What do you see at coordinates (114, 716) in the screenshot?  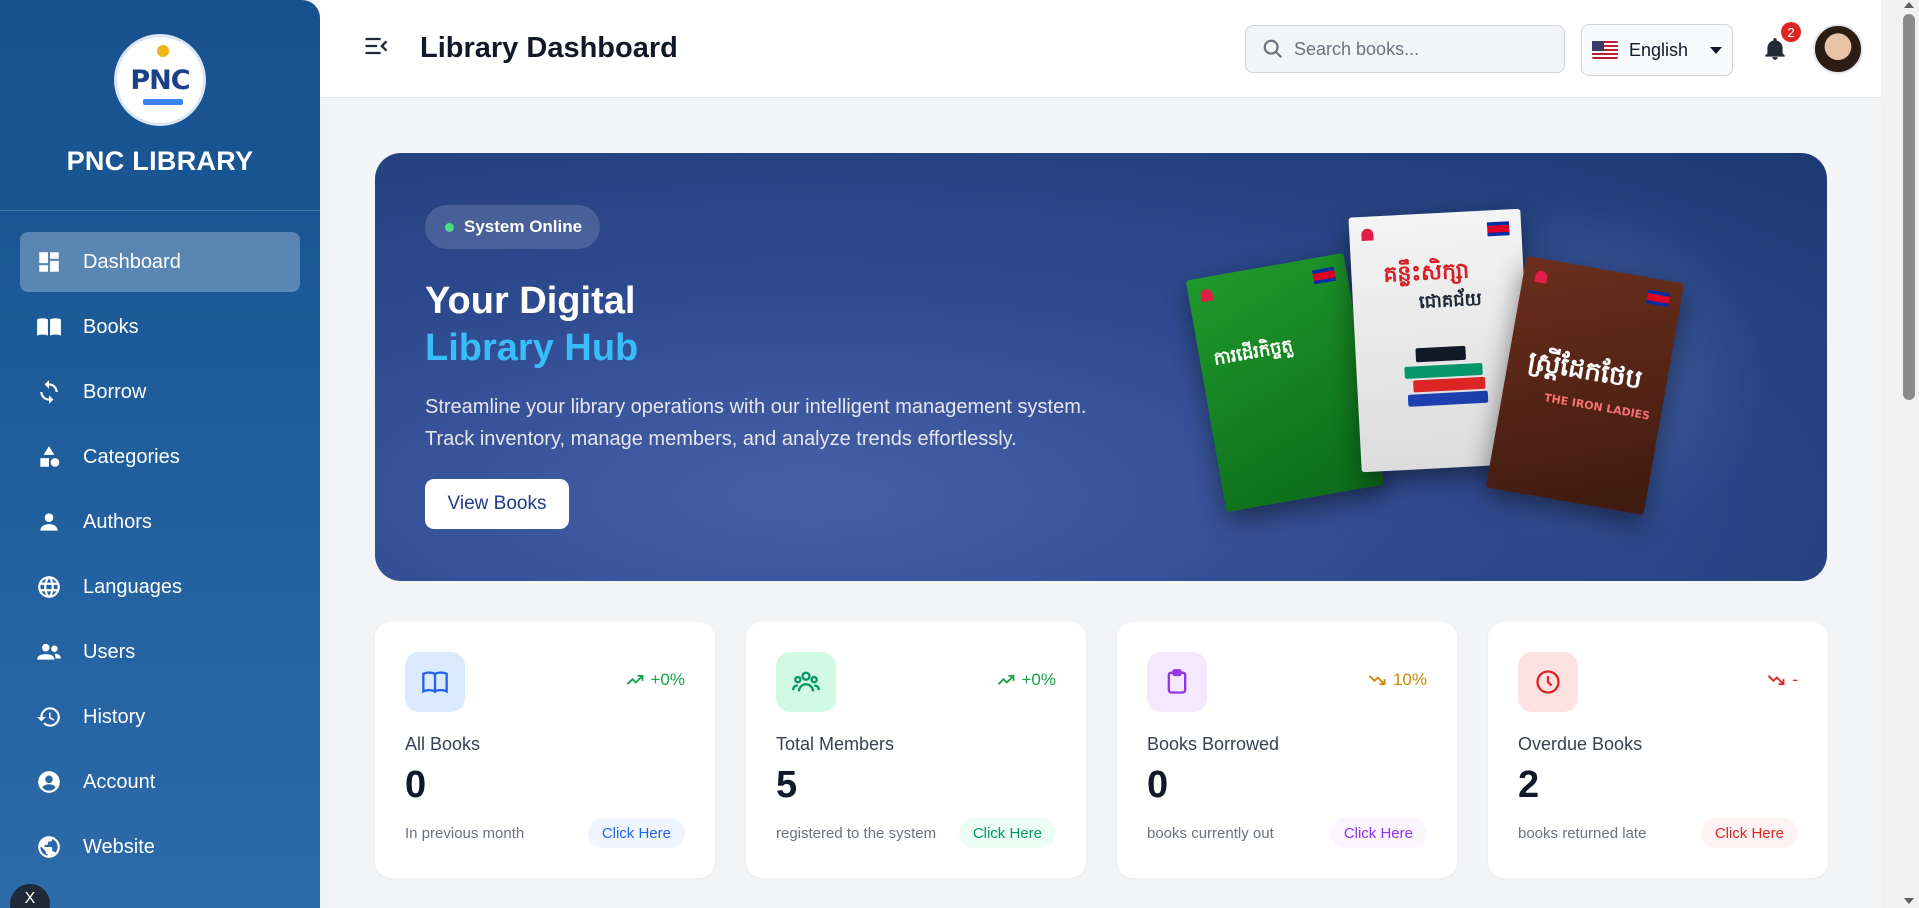 I see `sidebar-item-label: History` at bounding box center [114, 716].